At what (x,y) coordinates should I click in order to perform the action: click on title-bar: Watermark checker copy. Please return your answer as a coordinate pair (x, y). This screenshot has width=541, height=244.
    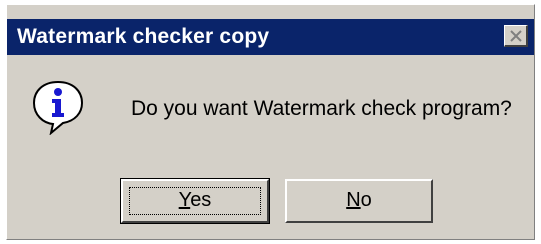
    Looking at the image, I should click on (270, 37).